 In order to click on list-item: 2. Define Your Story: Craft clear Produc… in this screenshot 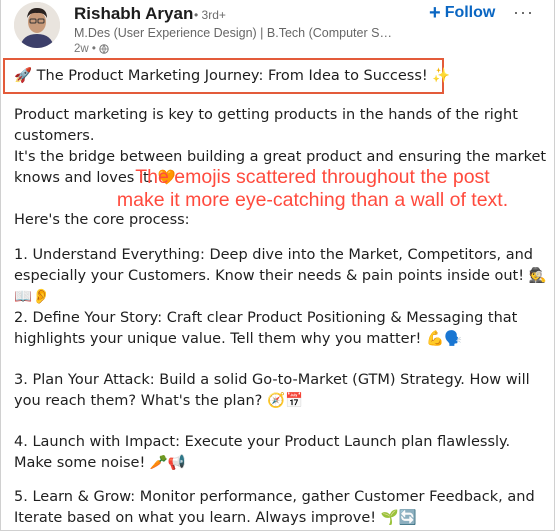, I will do `click(266, 328)`.